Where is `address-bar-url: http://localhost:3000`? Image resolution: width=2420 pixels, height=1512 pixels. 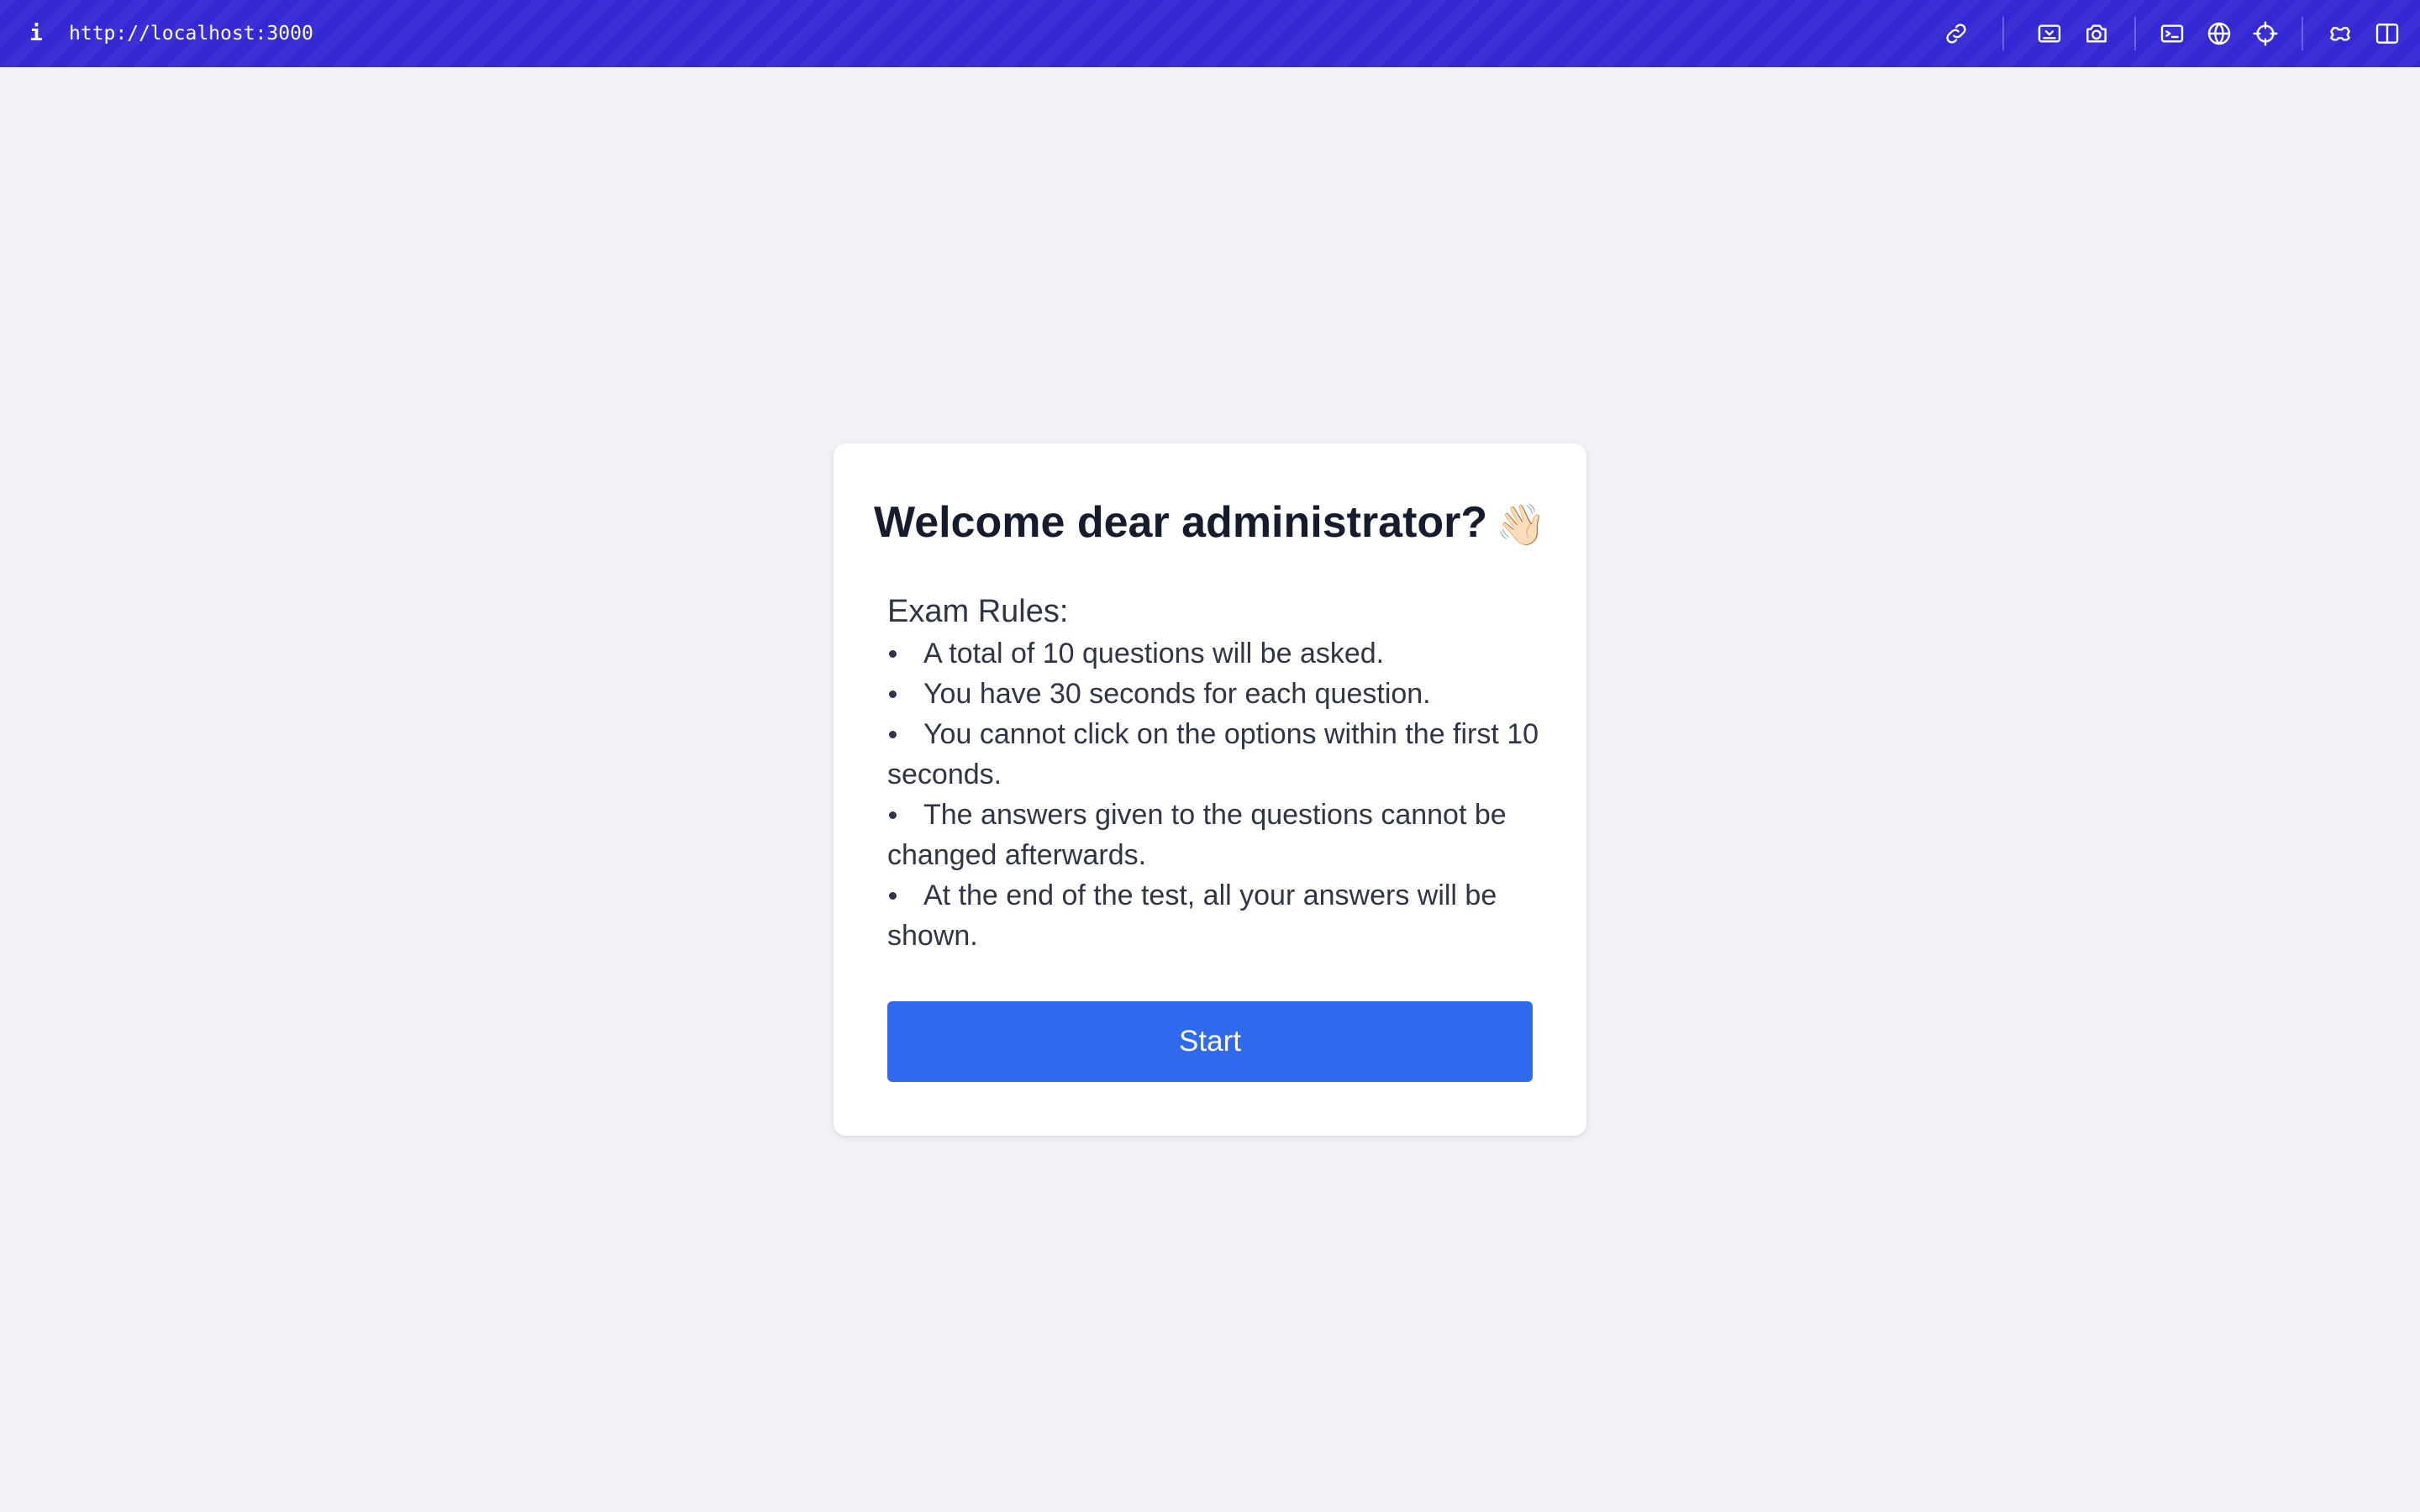
address-bar-url: http://localhost:3000 is located at coordinates (191, 33).